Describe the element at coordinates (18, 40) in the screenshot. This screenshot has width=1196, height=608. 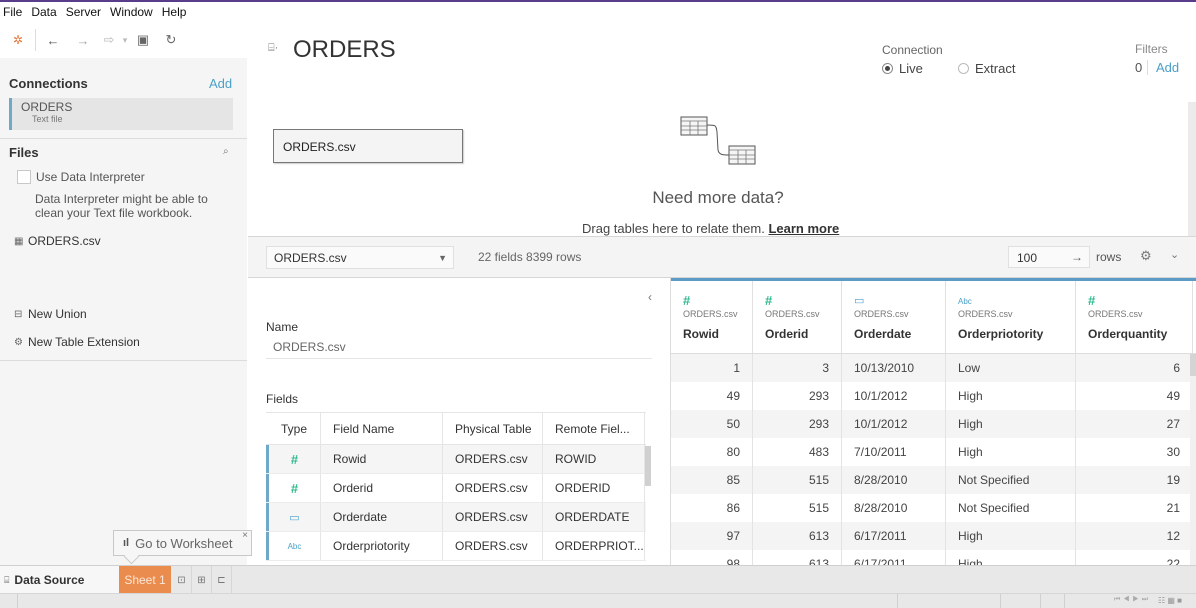
I see `tableau-logo-icon: ✲` at that location.